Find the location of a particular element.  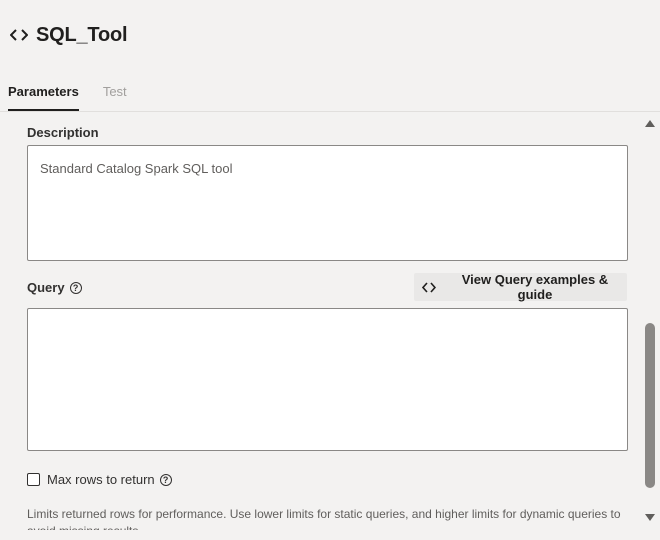

tab-test: Test is located at coordinates (115, 96).